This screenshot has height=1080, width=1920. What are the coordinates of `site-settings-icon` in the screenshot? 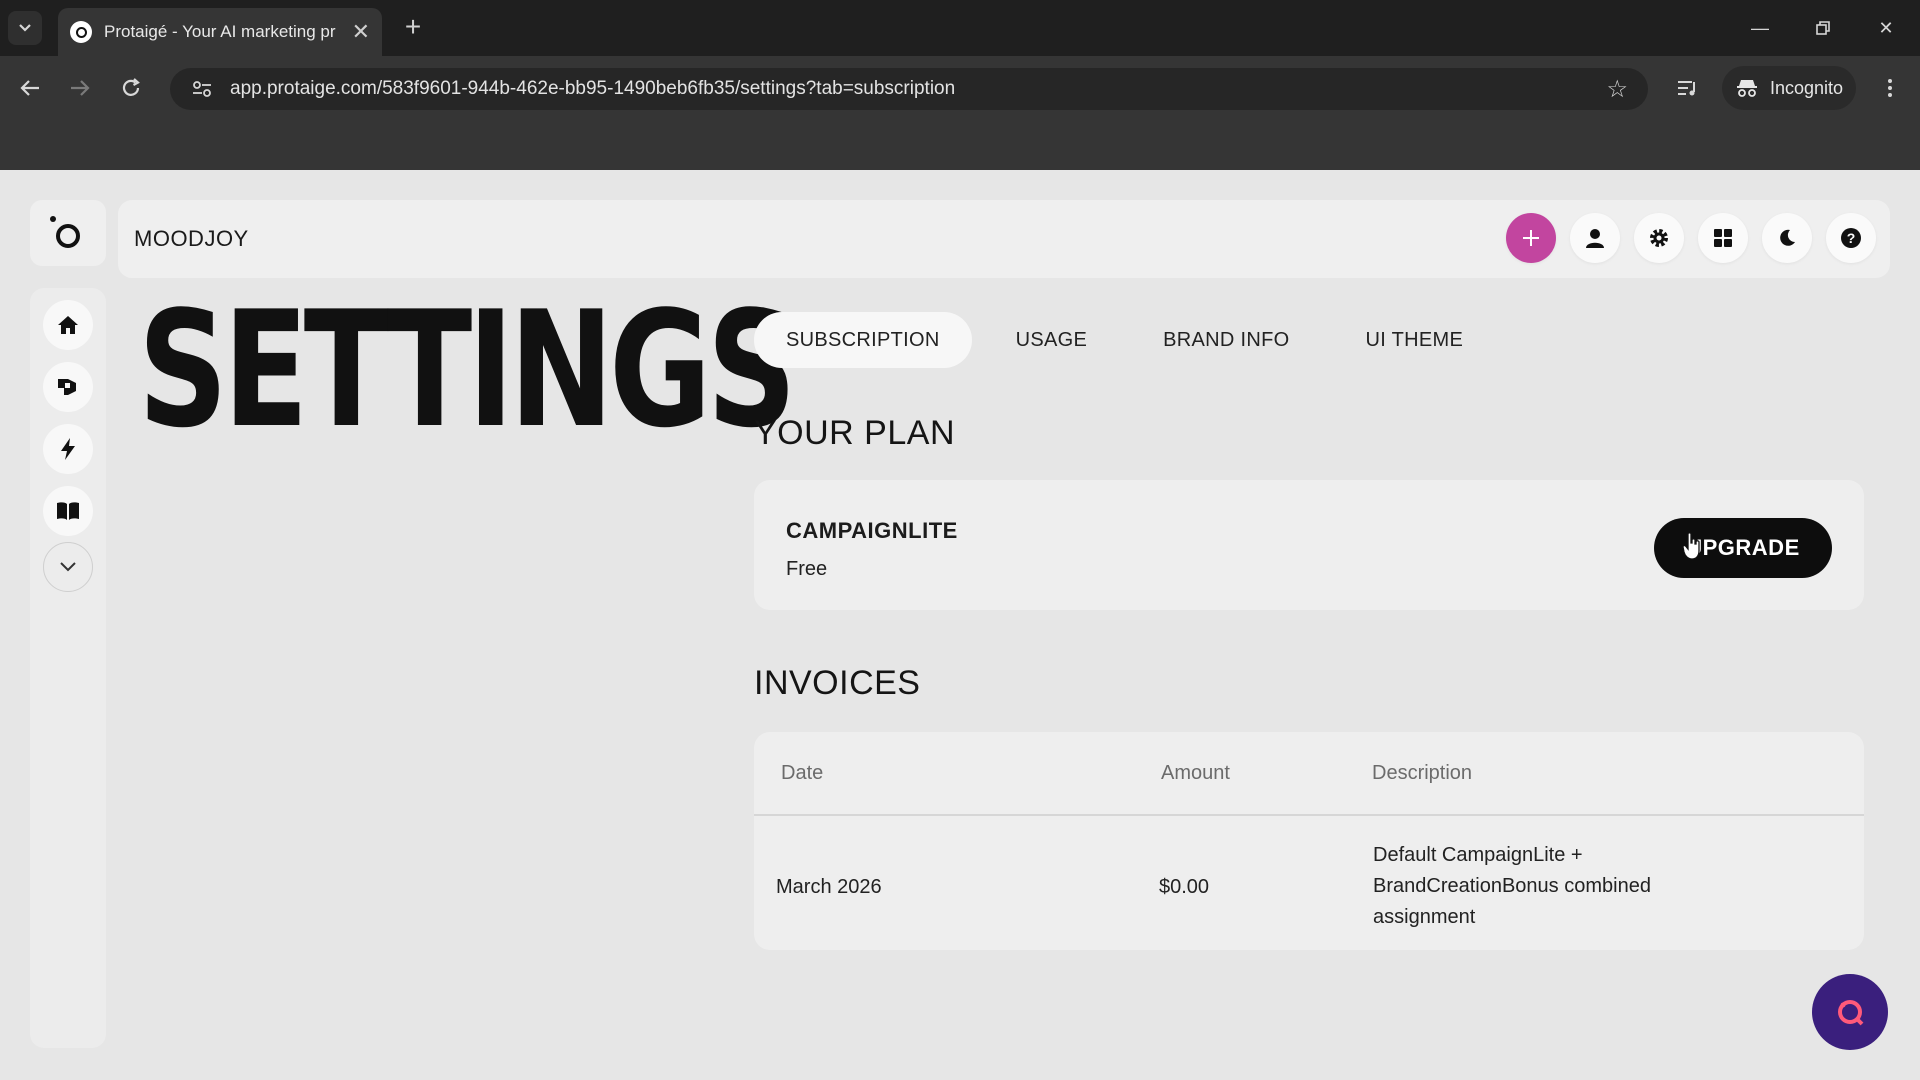 It's located at (202, 89).